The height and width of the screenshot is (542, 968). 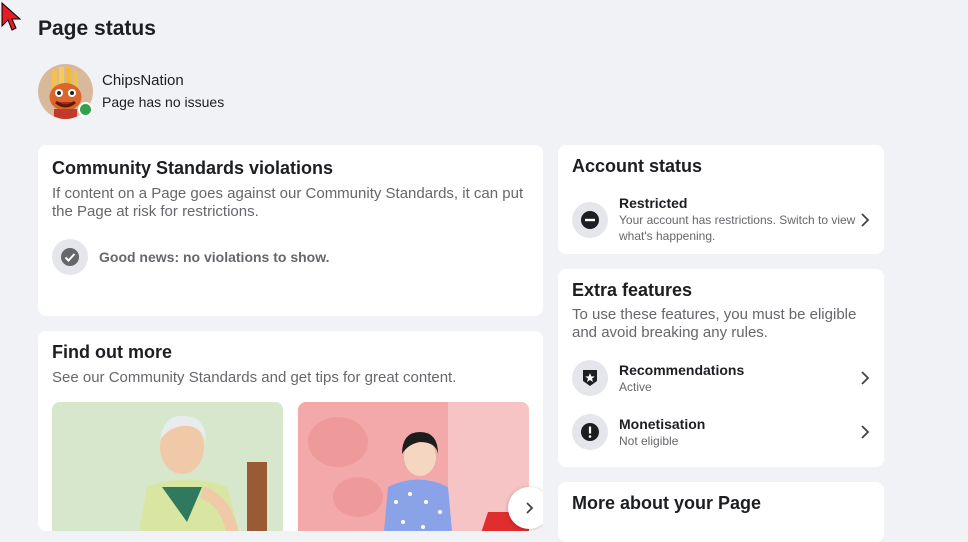 I want to click on recommendations-title: Recommendations, so click(x=682, y=369).